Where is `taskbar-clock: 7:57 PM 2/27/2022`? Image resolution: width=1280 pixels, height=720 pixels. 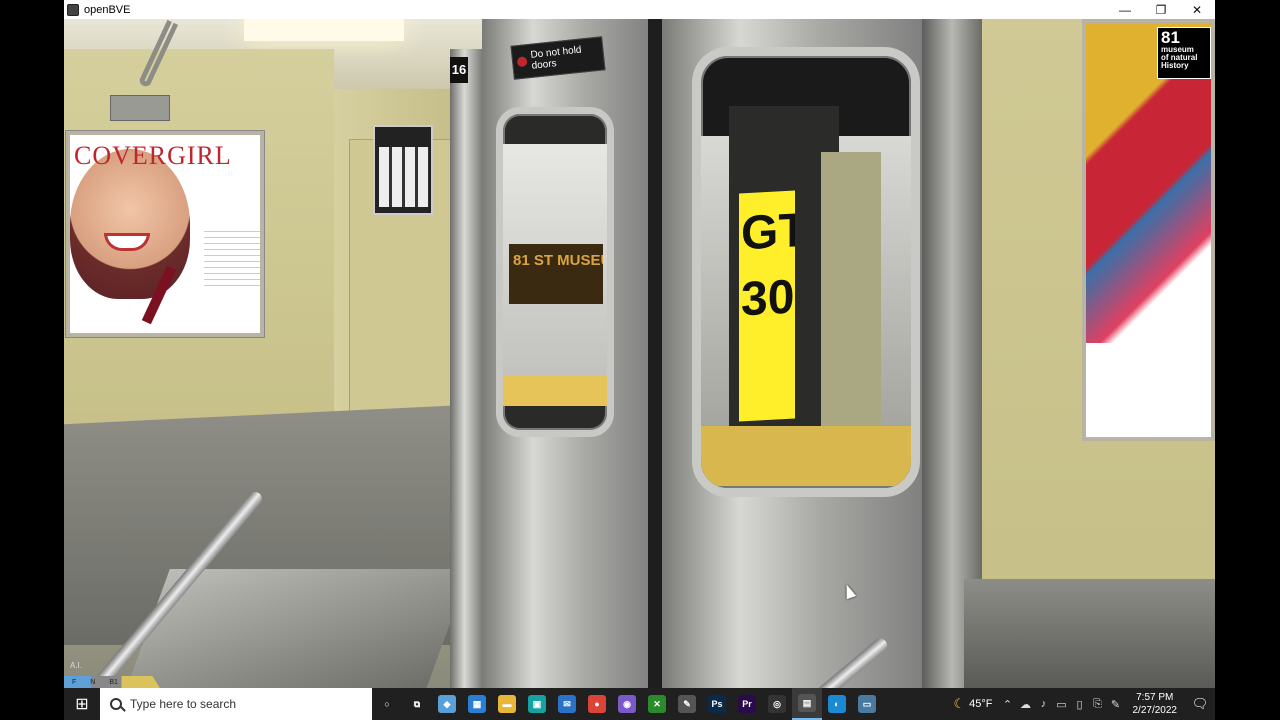
taskbar-clock: 7:57 PM 2/27/2022 is located at coordinates (1155, 704).